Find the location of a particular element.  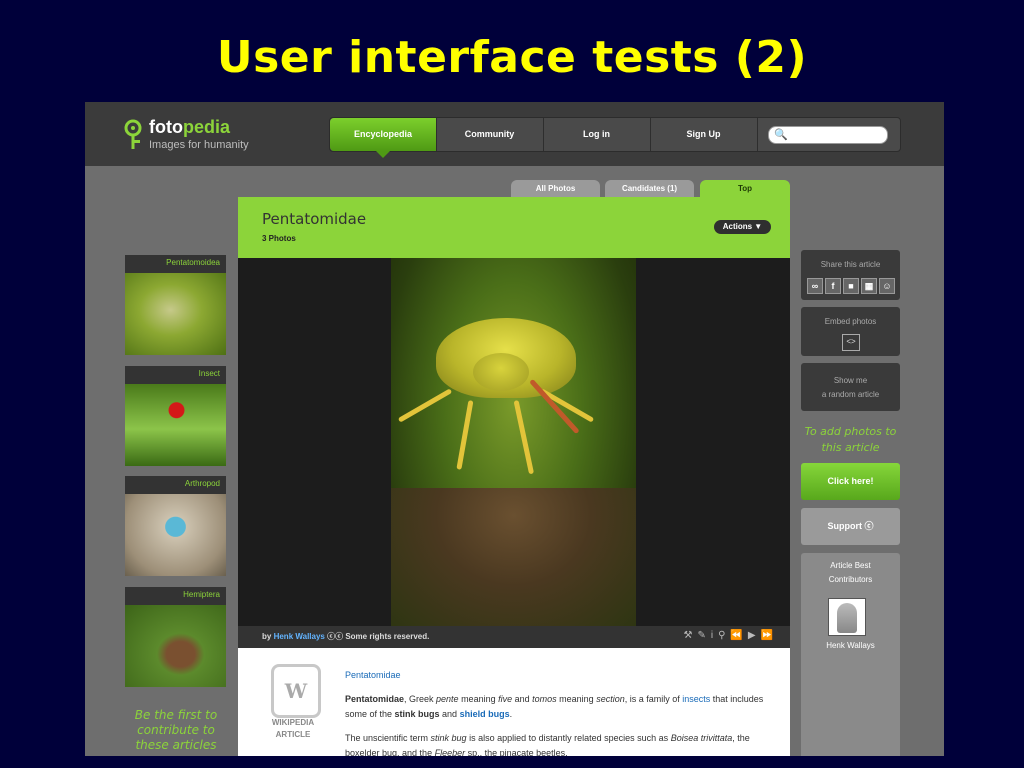

fotopedia-logo-icon is located at coordinates (133, 134).